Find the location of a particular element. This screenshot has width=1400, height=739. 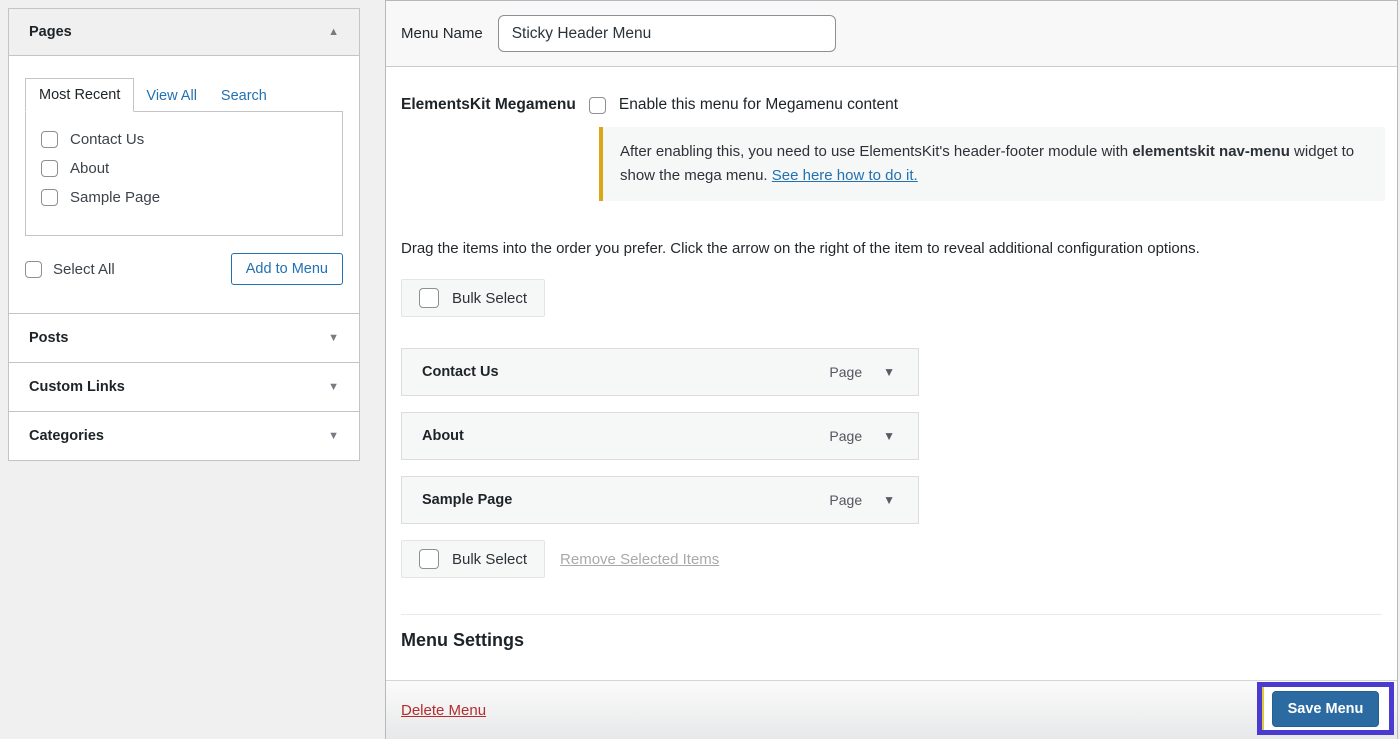

menu-item-sample-page: Sample Page Page ▼ is located at coordinates (660, 500).